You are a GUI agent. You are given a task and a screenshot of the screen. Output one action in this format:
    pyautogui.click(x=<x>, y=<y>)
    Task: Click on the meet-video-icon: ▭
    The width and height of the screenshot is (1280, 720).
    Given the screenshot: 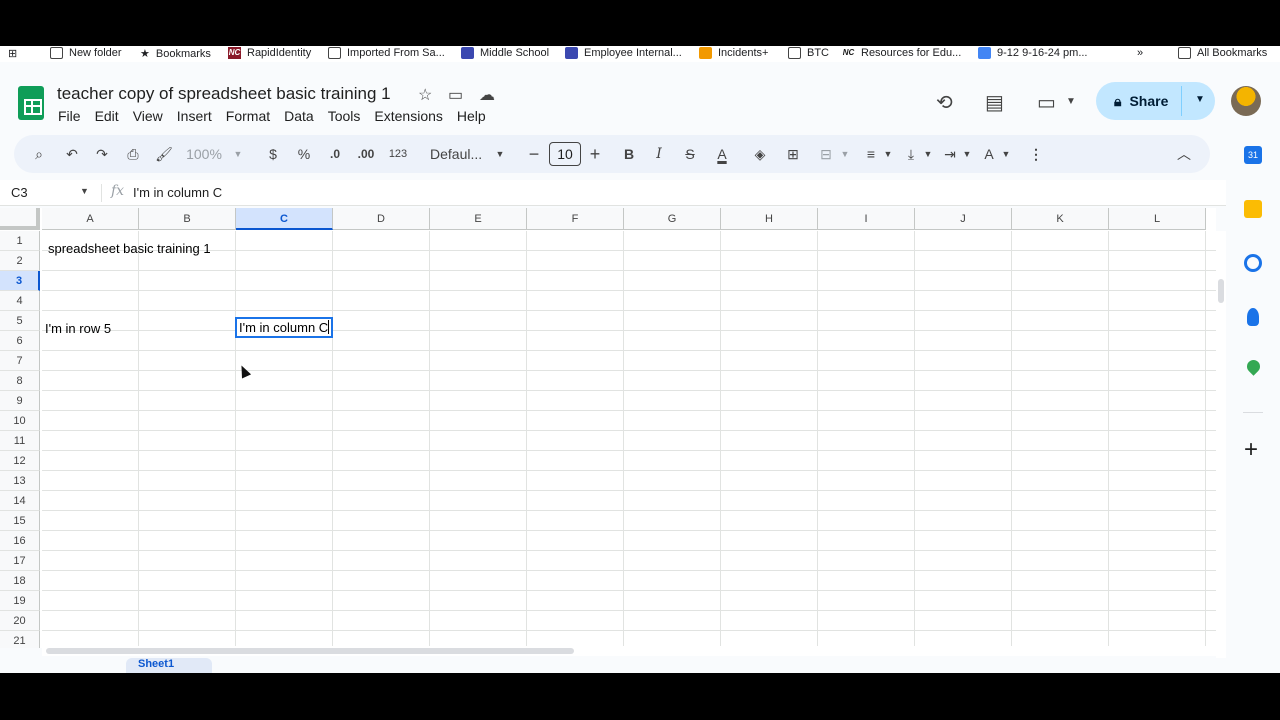 What is the action you would take?
    pyautogui.click(x=1046, y=102)
    